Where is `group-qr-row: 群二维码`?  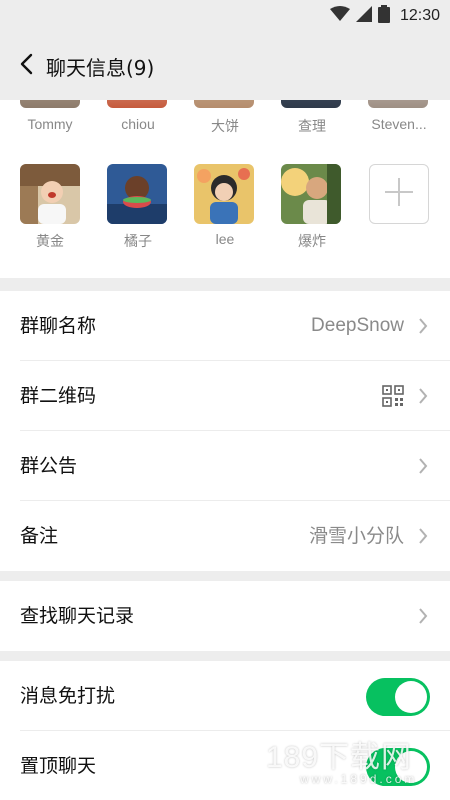 group-qr-row: 群二维码 is located at coordinates (235, 396).